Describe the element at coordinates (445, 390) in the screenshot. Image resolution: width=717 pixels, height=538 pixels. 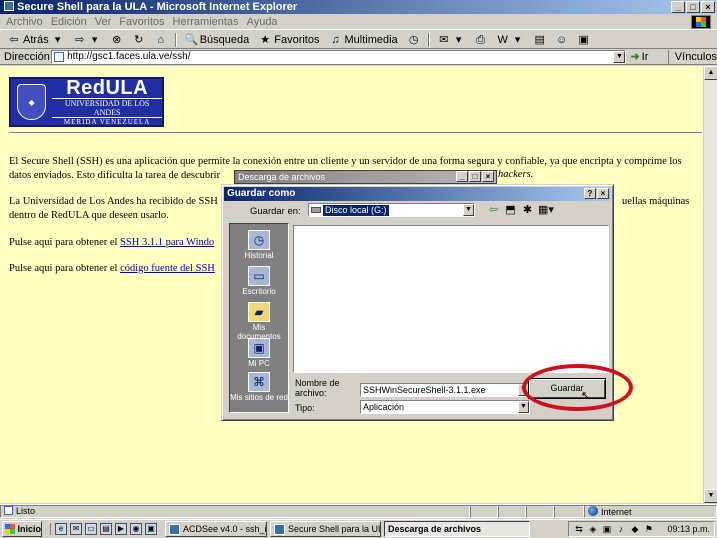
I see `filename-combo: SSHWinSecureShell-3.1.1.exe ▼` at that location.